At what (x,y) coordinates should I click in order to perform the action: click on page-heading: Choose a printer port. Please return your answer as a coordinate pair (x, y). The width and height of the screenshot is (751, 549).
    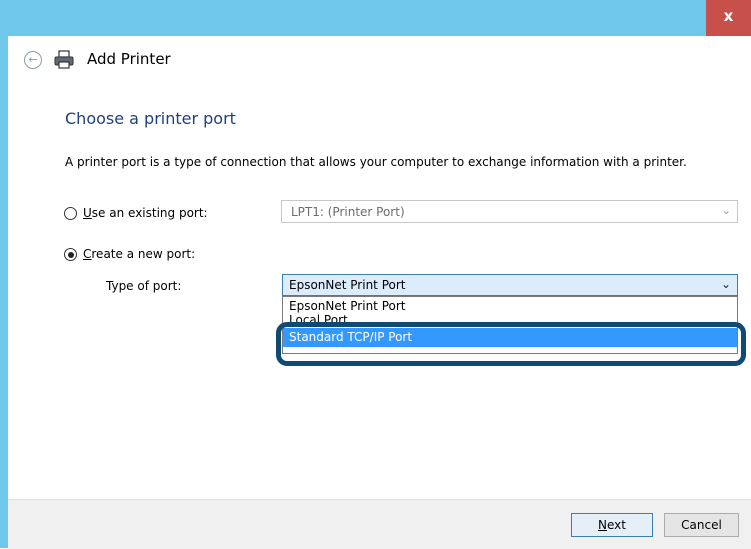
    Looking at the image, I should click on (150, 118).